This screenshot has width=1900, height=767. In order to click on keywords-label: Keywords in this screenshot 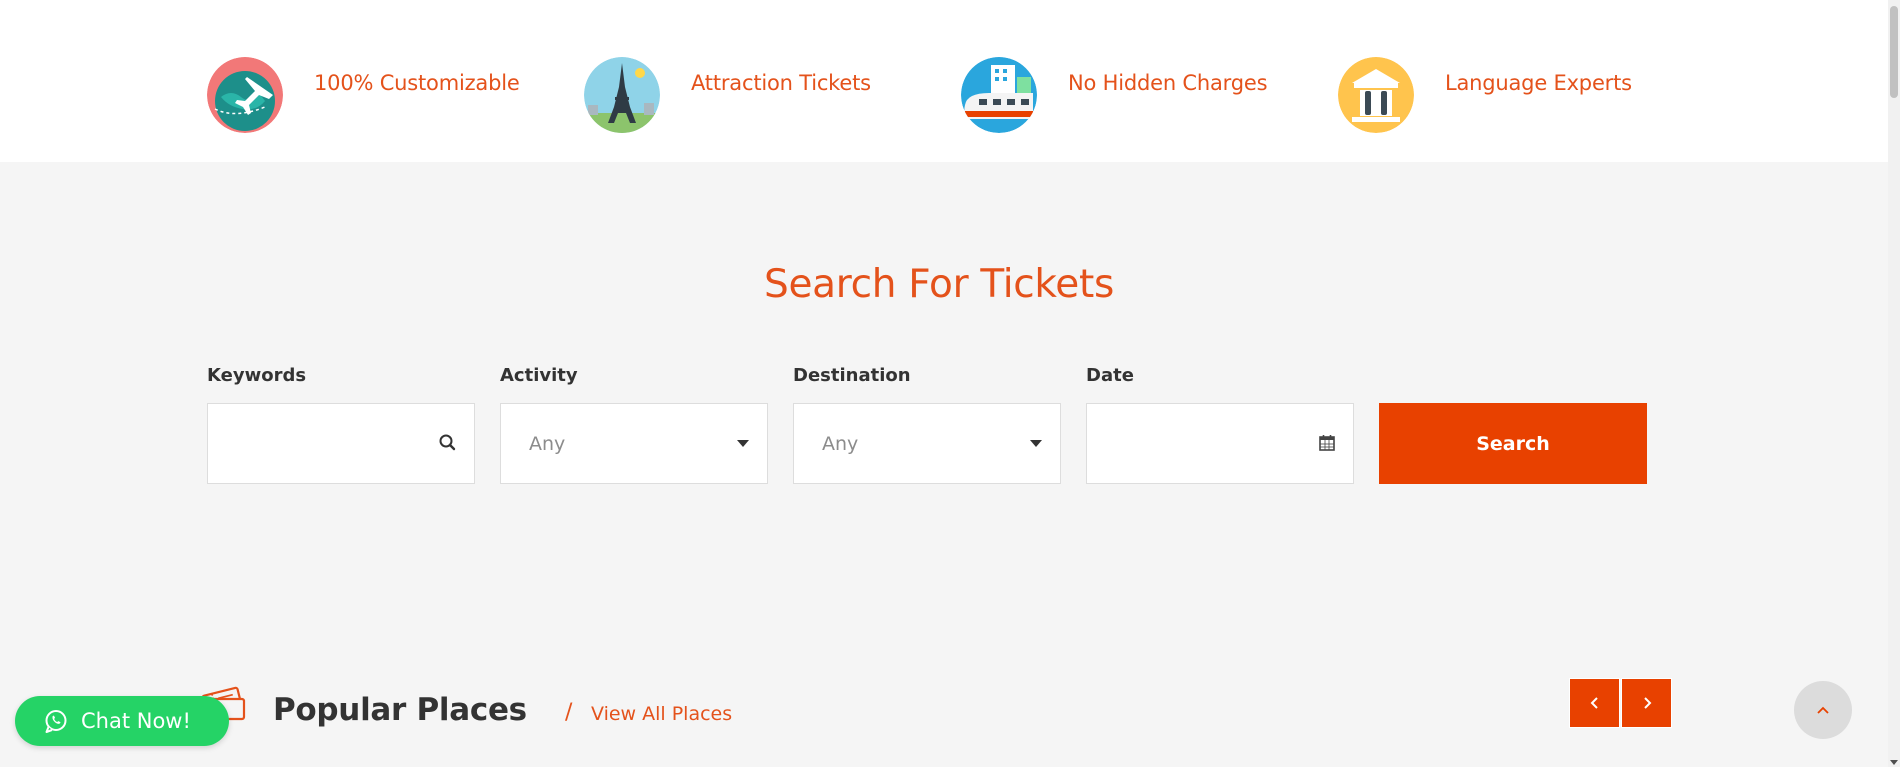, I will do `click(257, 375)`.